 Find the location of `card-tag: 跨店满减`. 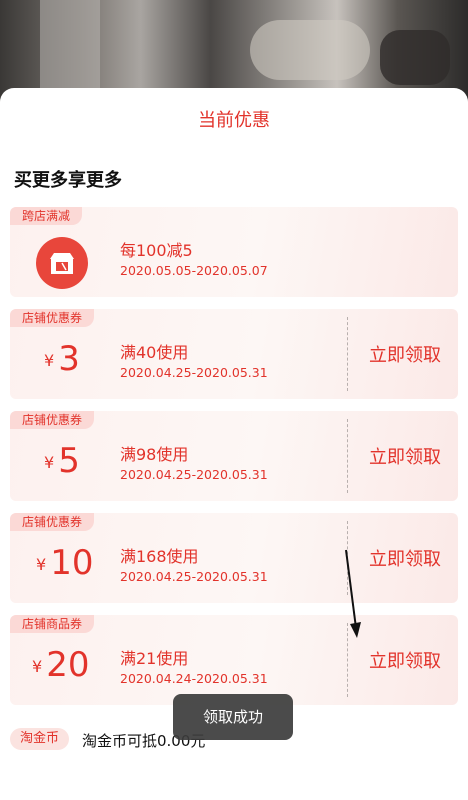

card-tag: 跨店满减 is located at coordinates (46, 216).